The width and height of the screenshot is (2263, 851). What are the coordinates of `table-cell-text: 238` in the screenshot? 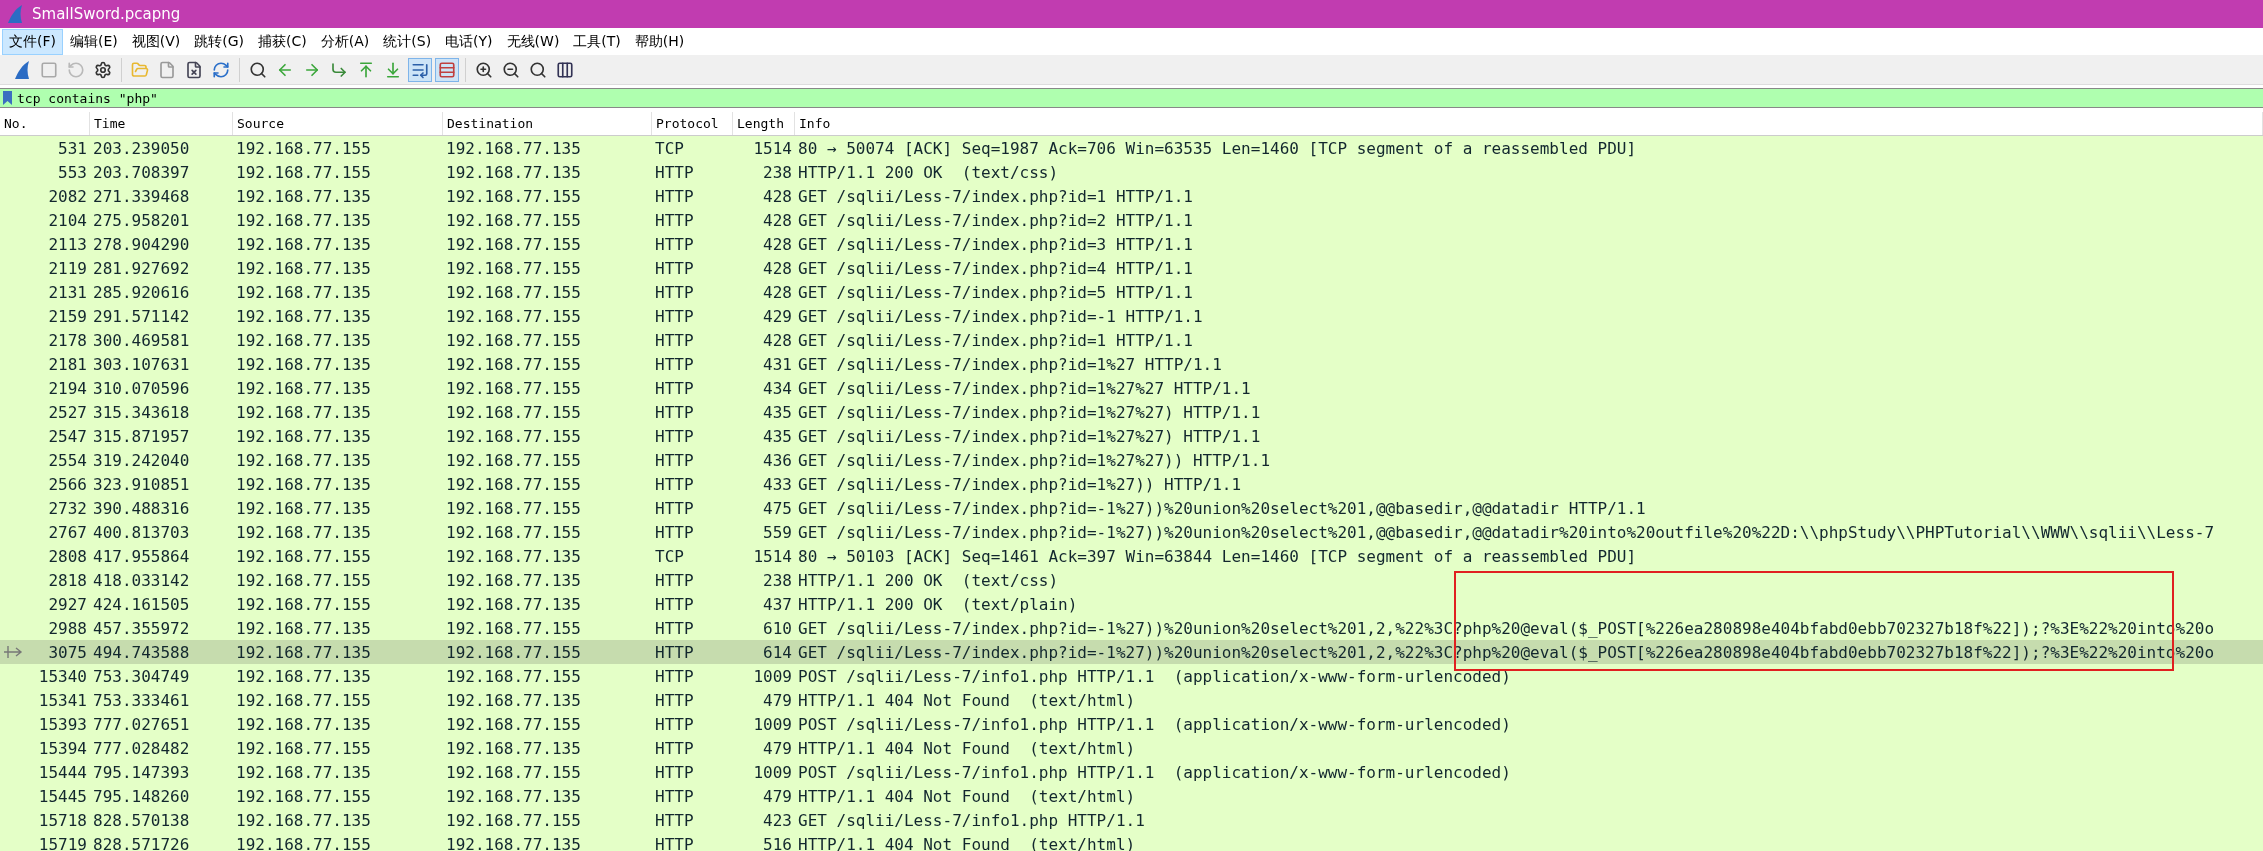 It's located at (777, 580).